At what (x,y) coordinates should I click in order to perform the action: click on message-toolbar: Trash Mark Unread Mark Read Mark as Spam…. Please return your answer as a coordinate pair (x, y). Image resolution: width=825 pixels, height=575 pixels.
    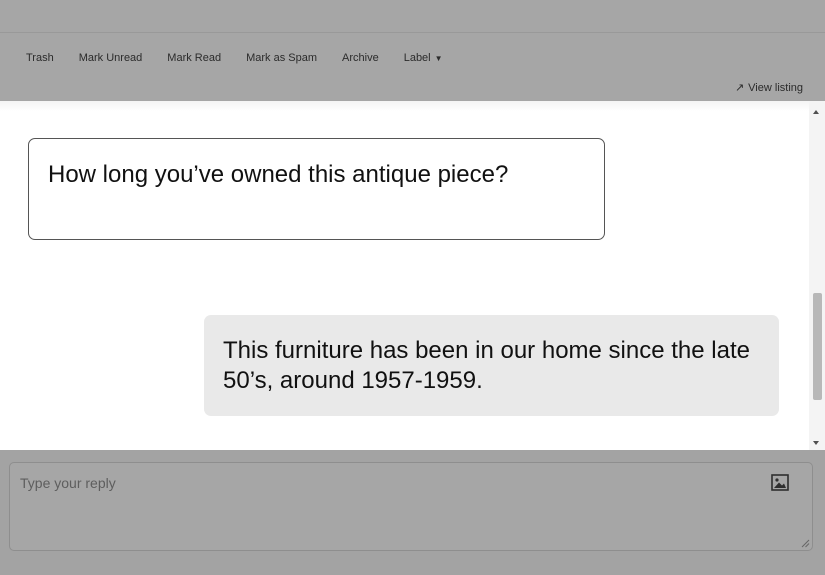
    Looking at the image, I should click on (412, 67).